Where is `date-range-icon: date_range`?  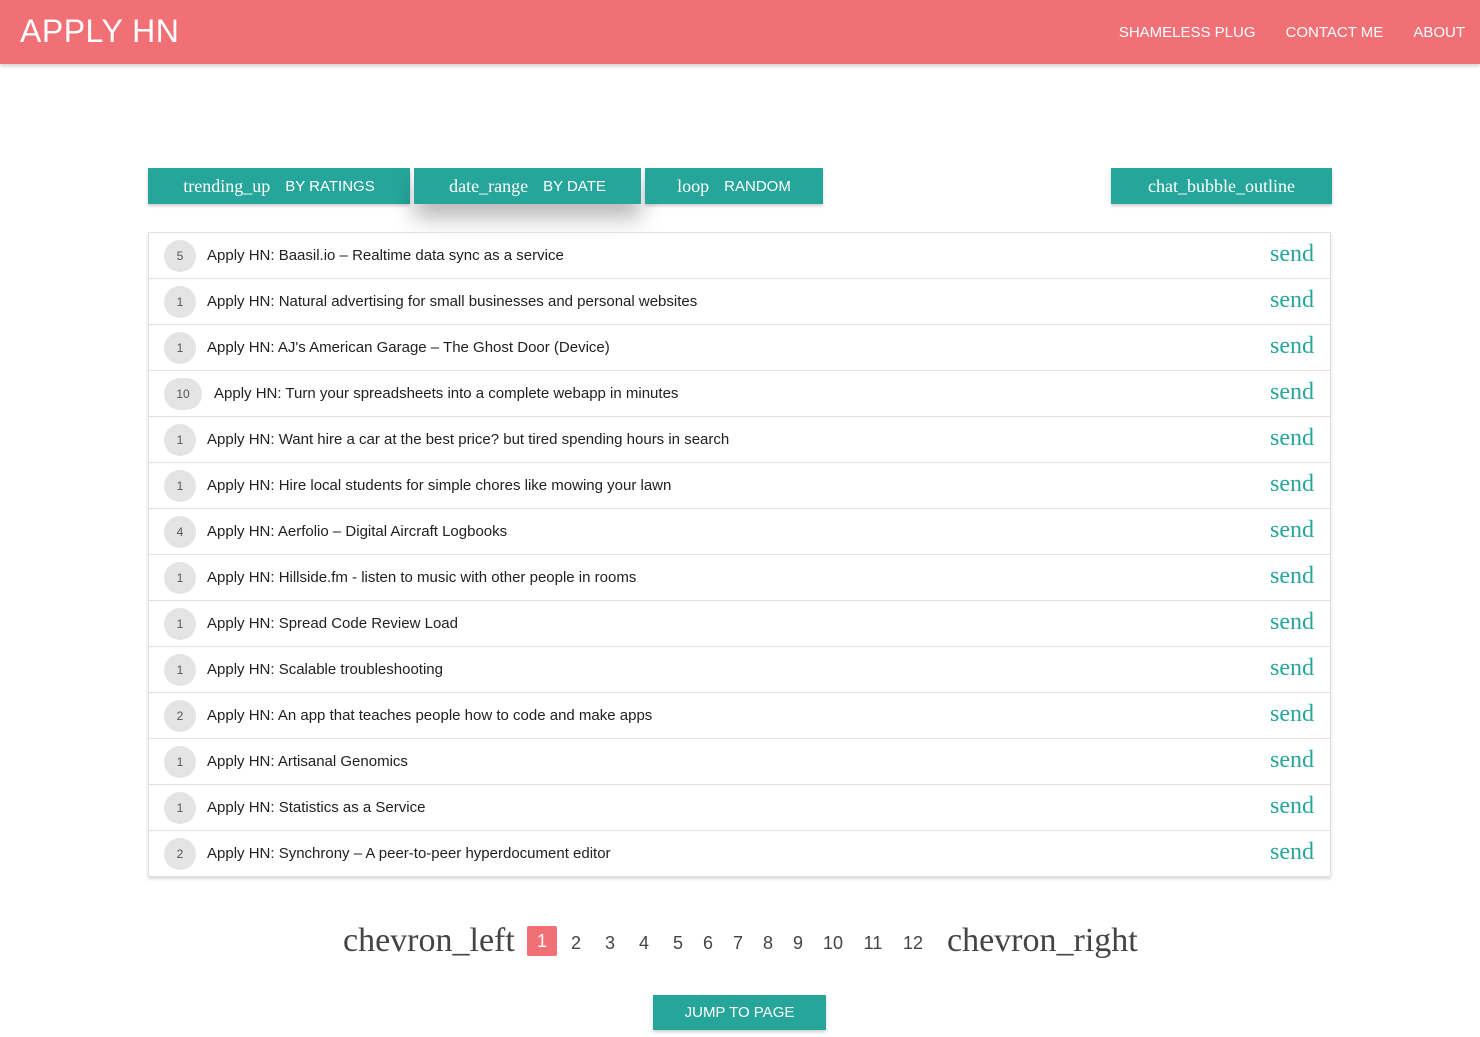 date-range-icon: date_range is located at coordinates (489, 185).